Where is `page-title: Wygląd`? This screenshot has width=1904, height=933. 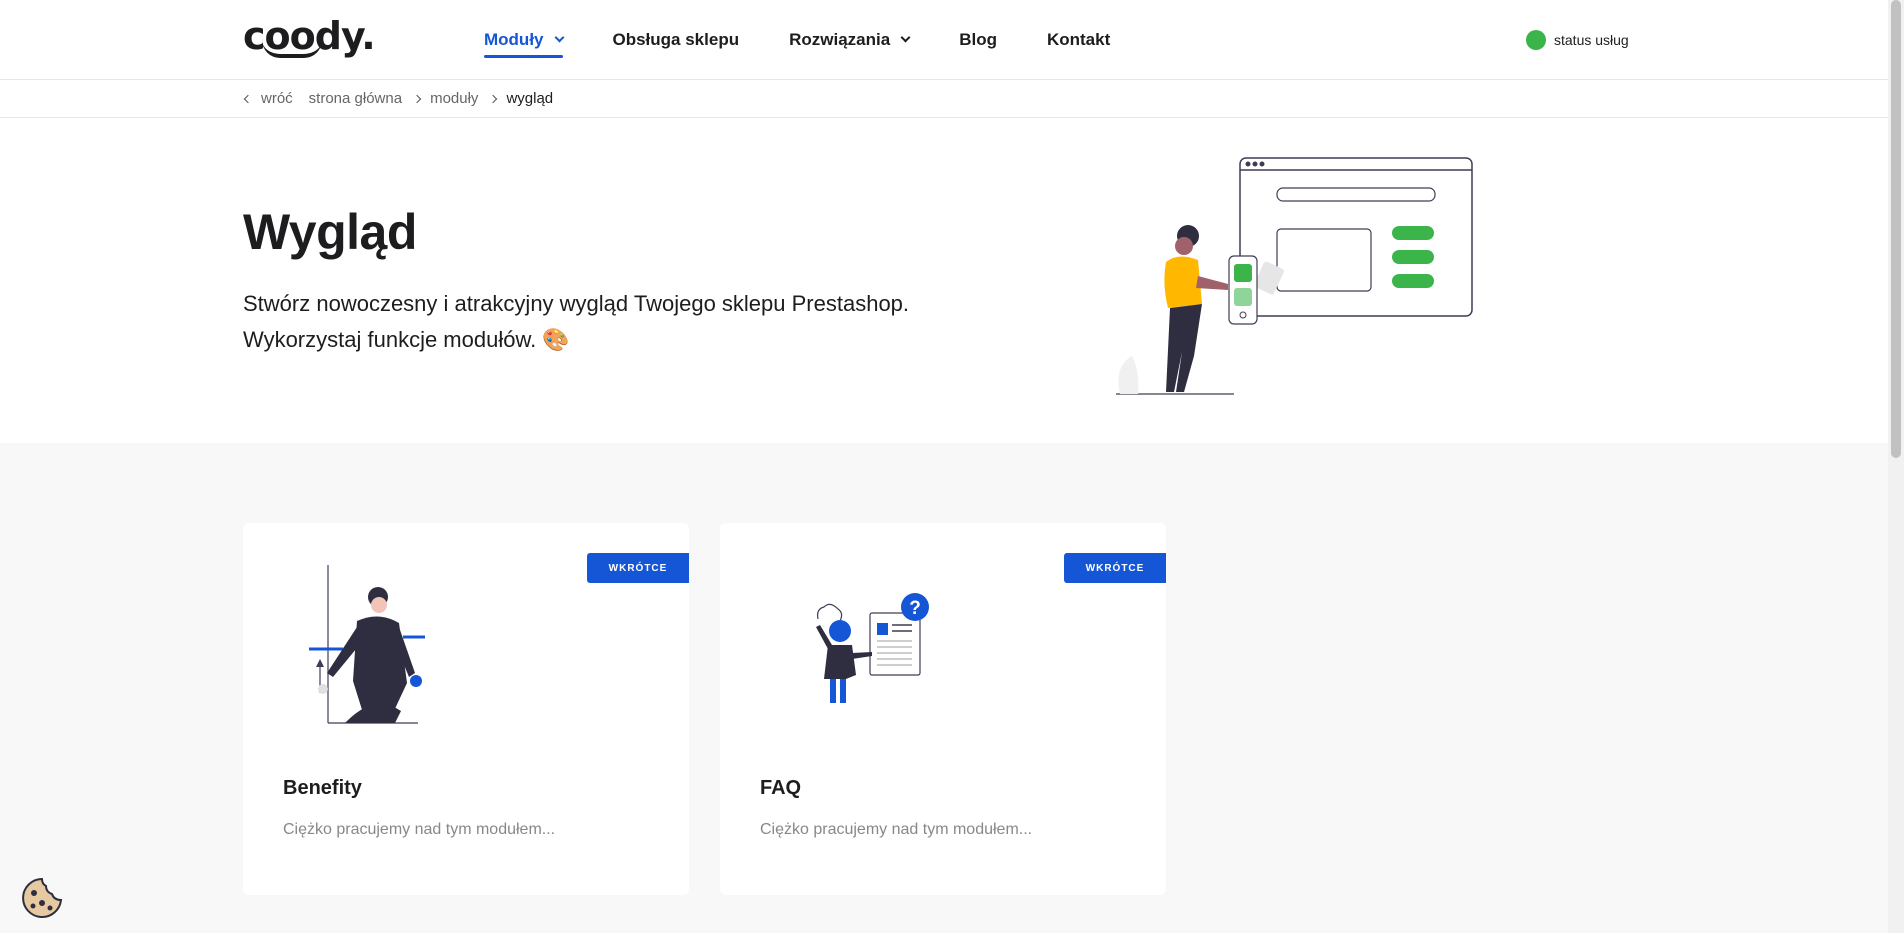
page-title: Wygląd is located at coordinates (330, 232).